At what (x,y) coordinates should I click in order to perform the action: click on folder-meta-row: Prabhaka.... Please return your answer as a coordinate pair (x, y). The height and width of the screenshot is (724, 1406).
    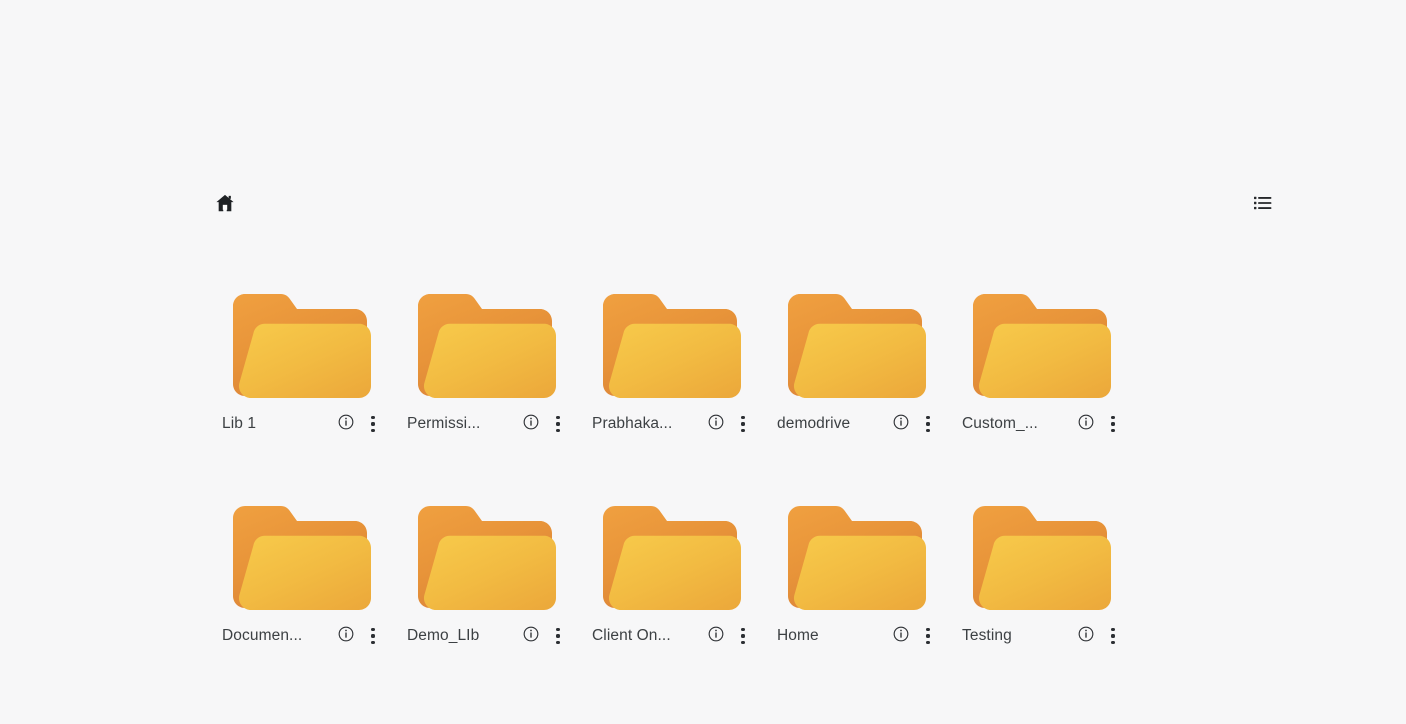
    Looking at the image, I should click on (673, 424).